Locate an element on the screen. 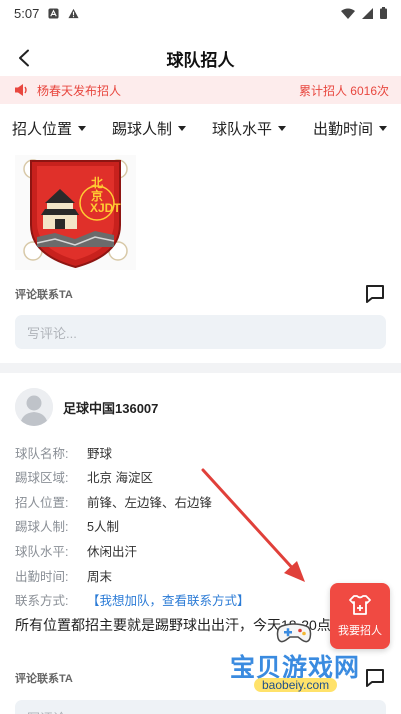 The height and width of the screenshot is (714, 401). notification-a-icon is located at coordinates (53, 13).